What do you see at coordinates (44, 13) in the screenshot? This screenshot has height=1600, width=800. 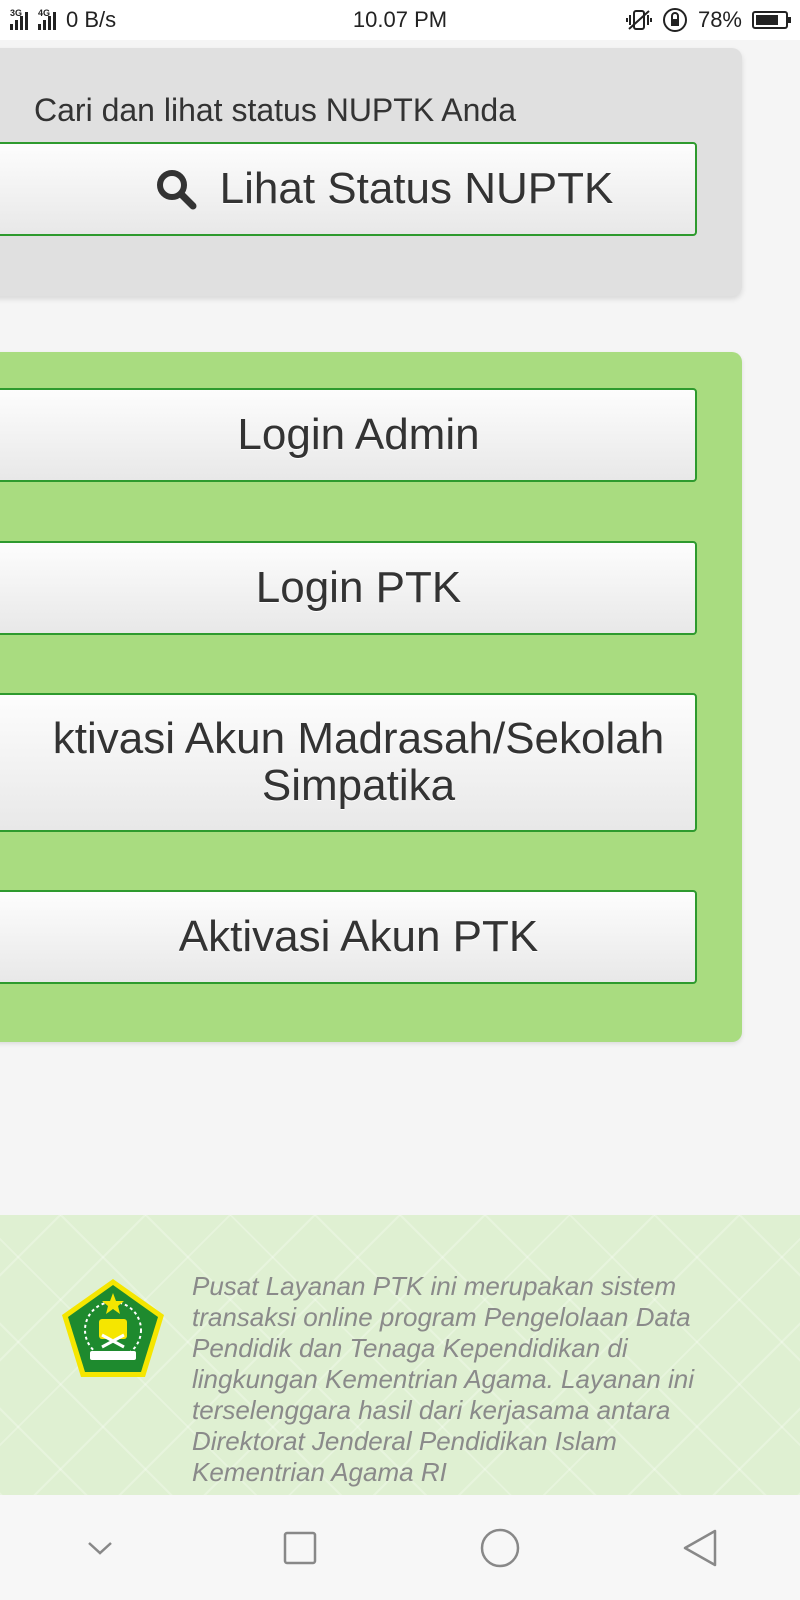 I see `network-type-2: 4G` at bounding box center [44, 13].